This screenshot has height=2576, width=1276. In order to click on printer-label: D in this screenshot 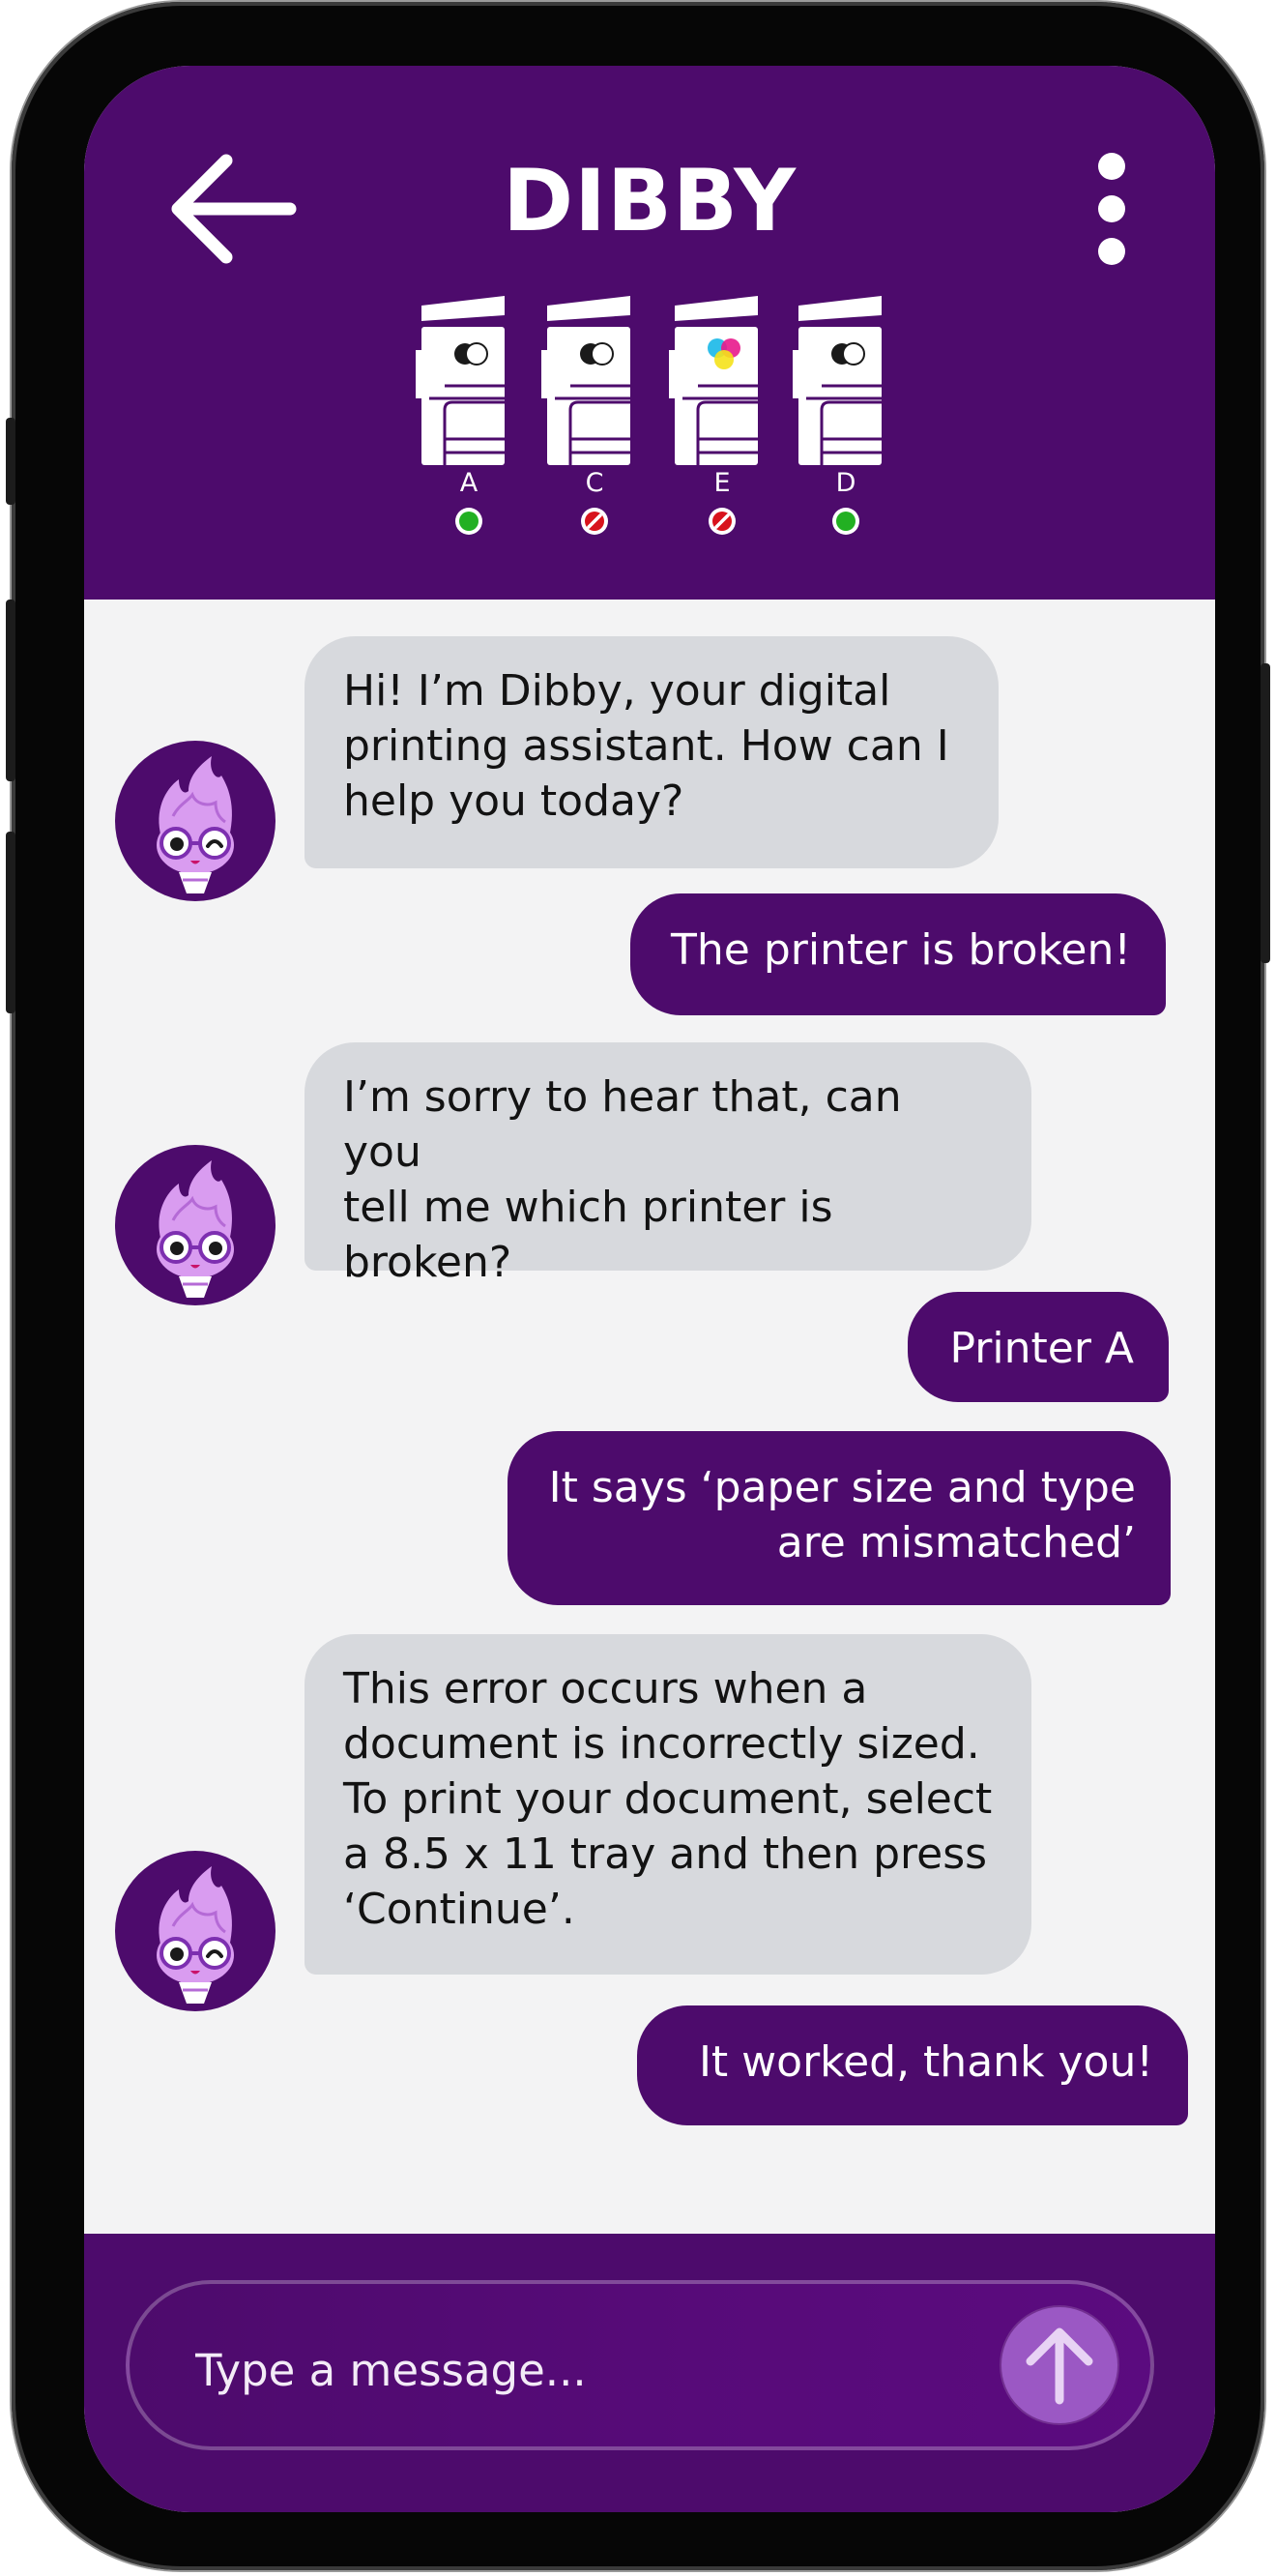, I will do `click(845, 483)`.